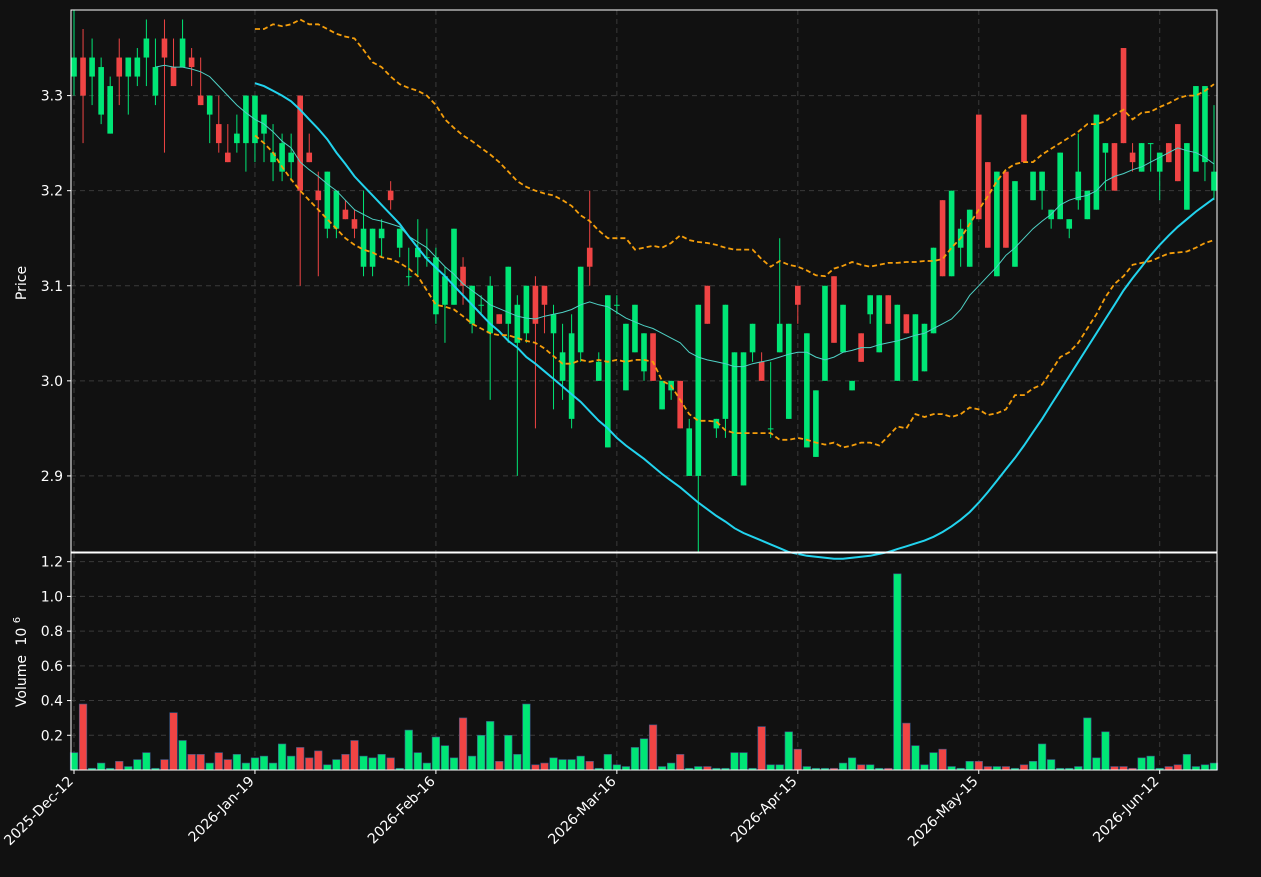 Image resolution: width=1261 pixels, height=877 pixels. Describe the element at coordinates (52, 597) in the screenshot. I see `volume-tick-label: 1.0` at that location.